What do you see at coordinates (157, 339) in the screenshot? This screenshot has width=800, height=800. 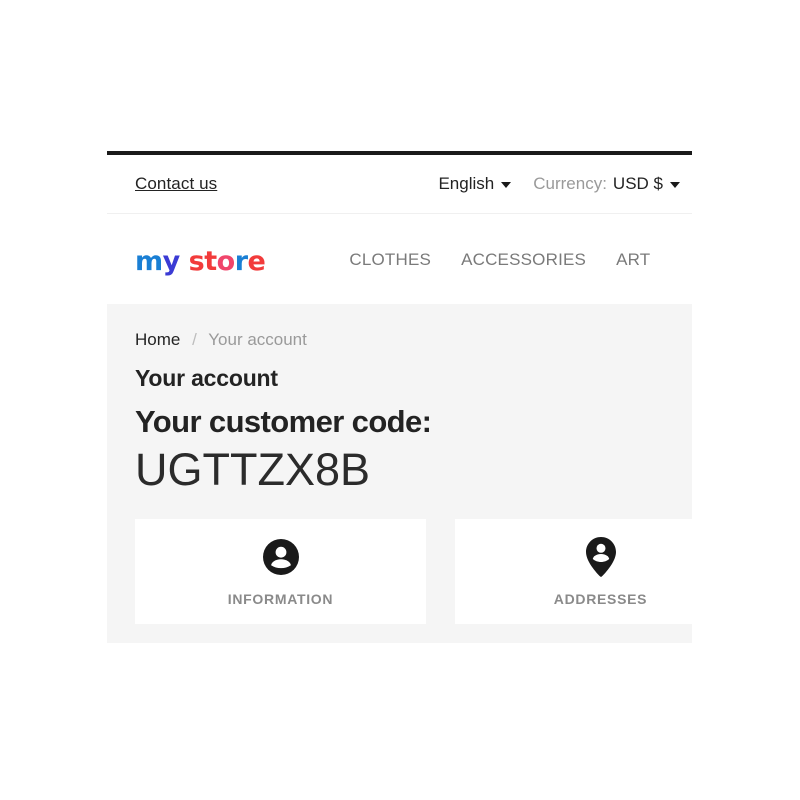 I see `breadcrumb-item-home: Home` at bounding box center [157, 339].